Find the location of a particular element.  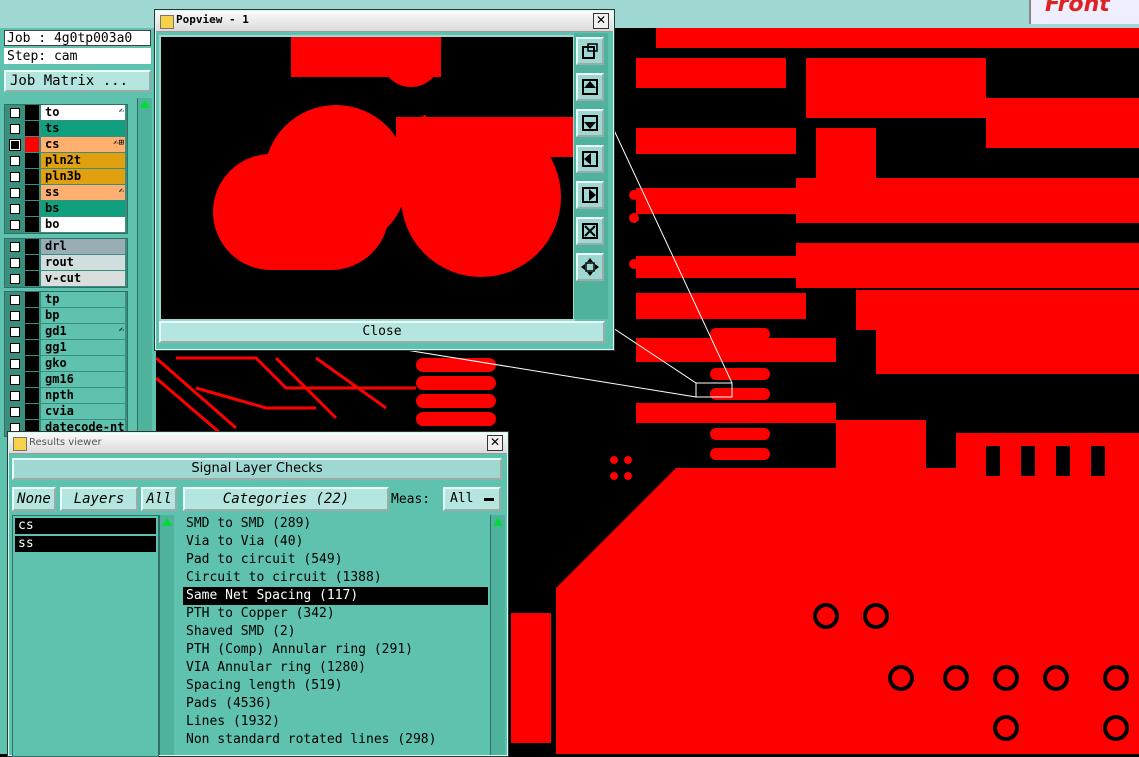

layer-name: gg1 is located at coordinates (83, 347).